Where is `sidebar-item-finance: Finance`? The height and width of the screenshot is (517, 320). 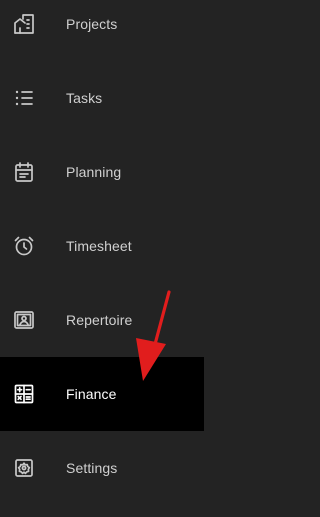 sidebar-item-finance: Finance is located at coordinates (102, 394).